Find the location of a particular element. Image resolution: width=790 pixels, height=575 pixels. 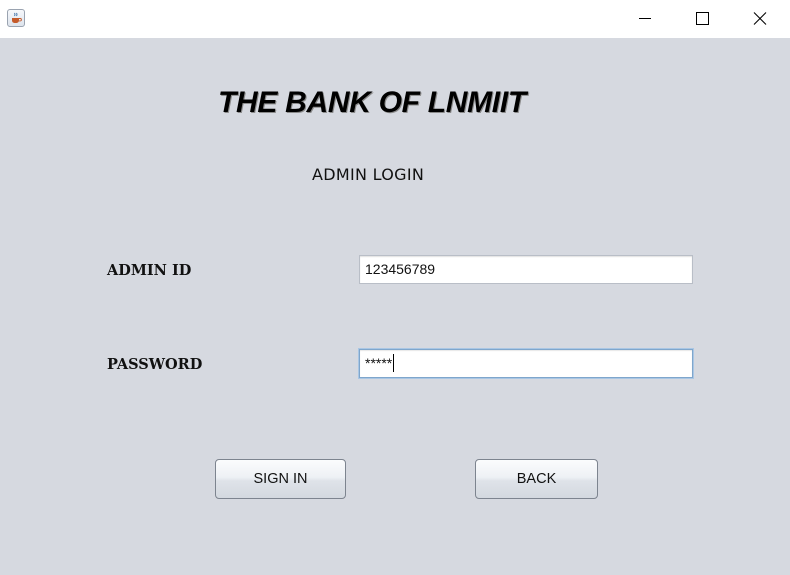

maximize-icon is located at coordinates (702, 18).